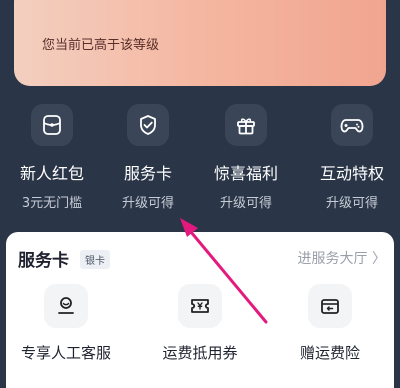  Describe the element at coordinates (101, 45) in the screenshot. I see `level-status-text: 您当前已高于该等级` at that location.